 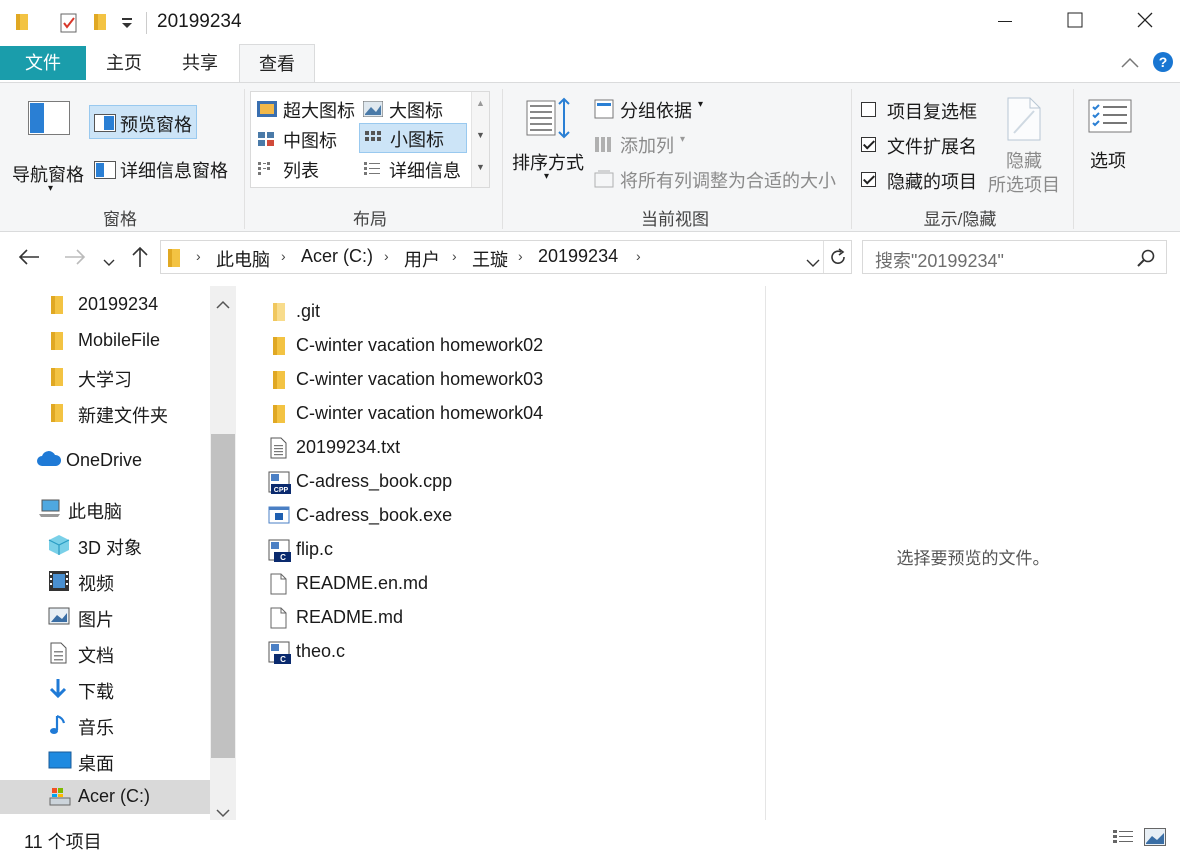 What do you see at coordinates (413, 169) in the screenshot?
I see `details-option: 详细信息` at bounding box center [413, 169].